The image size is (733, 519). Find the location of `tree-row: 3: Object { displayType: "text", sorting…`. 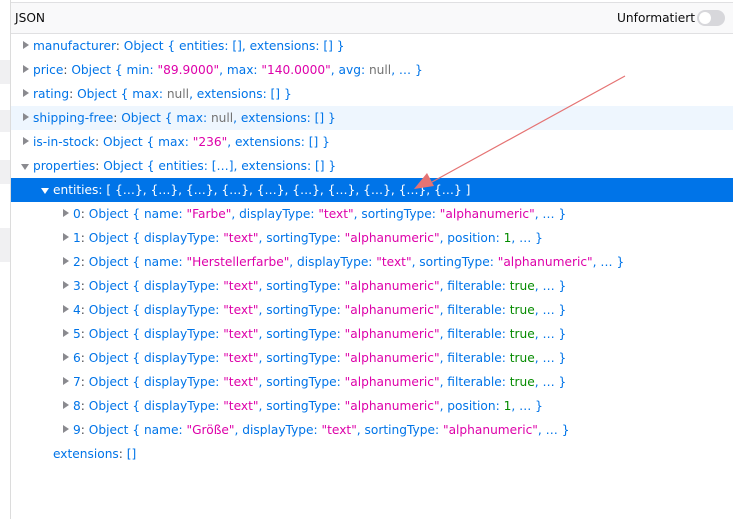

tree-row: 3: Object { displayType: "text", sorting… is located at coordinates (372, 286).